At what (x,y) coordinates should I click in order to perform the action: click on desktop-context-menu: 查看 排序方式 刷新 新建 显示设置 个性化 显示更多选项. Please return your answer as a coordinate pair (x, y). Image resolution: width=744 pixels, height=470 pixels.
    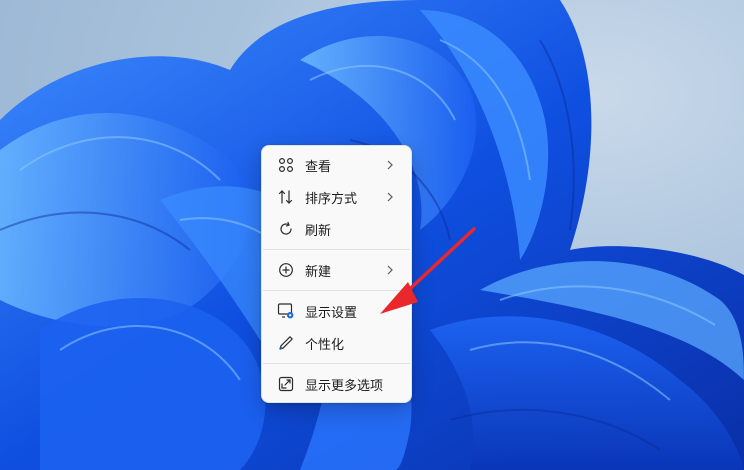
    Looking at the image, I should click on (336, 274).